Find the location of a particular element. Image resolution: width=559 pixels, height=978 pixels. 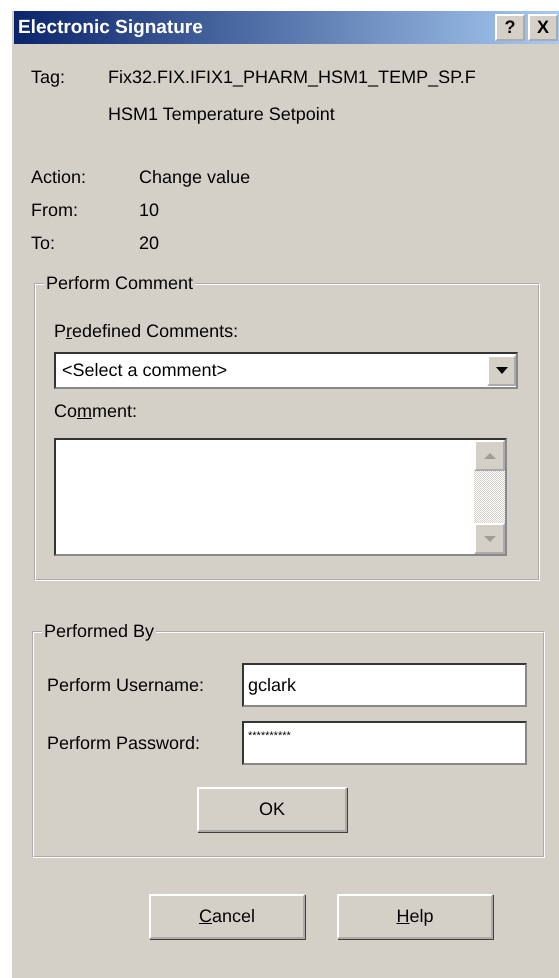

ok-button: OK is located at coordinates (272, 809).